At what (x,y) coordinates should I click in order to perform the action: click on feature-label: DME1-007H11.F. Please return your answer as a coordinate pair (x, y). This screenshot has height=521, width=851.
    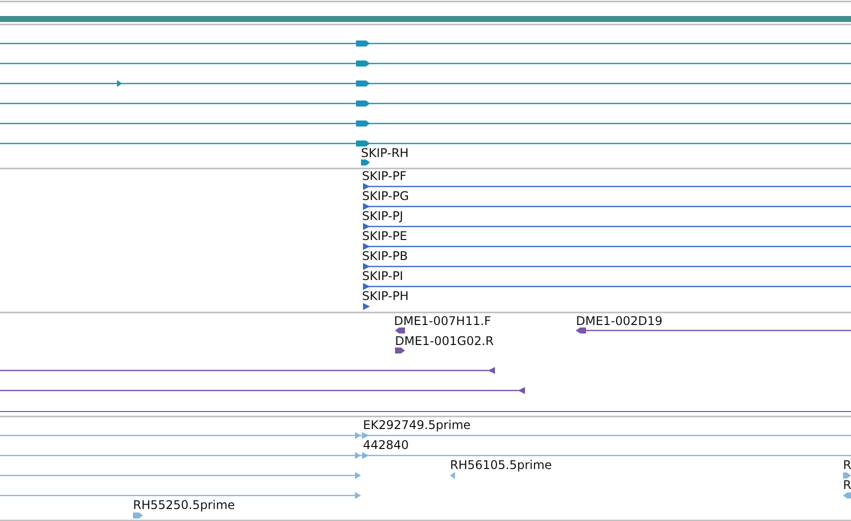
    Looking at the image, I should click on (443, 321).